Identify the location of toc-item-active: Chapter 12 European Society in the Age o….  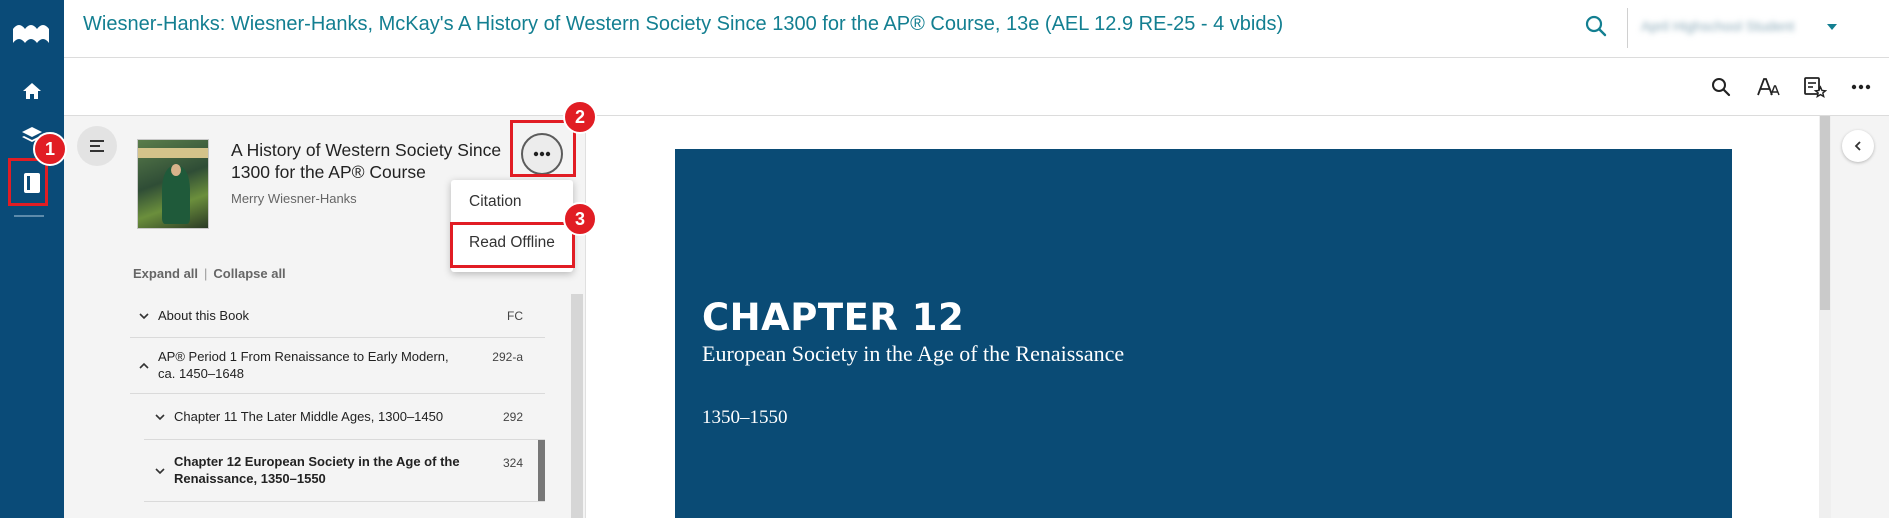
(344, 471).